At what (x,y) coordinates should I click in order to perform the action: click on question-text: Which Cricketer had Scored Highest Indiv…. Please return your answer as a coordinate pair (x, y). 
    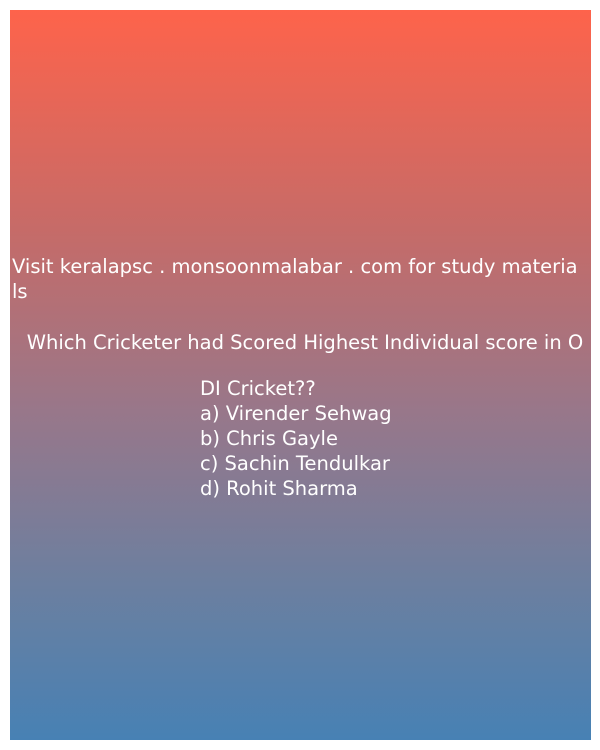
    Looking at the image, I should click on (305, 342).